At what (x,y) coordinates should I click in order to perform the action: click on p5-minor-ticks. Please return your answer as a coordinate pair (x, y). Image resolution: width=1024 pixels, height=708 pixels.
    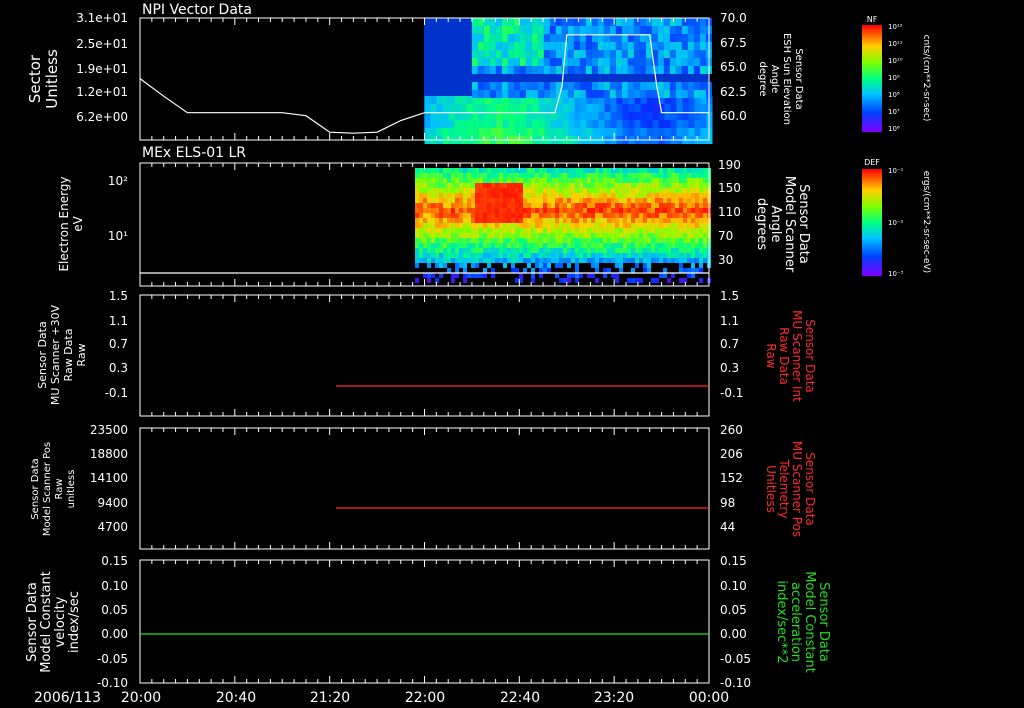
    Looking at the image, I should click on (424, 621).